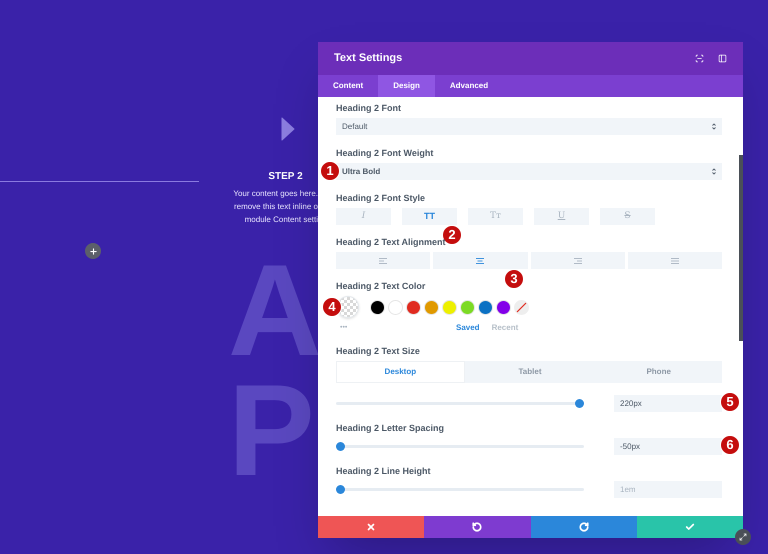 The image size is (768, 554). I want to click on device-tab: Desktop, so click(400, 372).